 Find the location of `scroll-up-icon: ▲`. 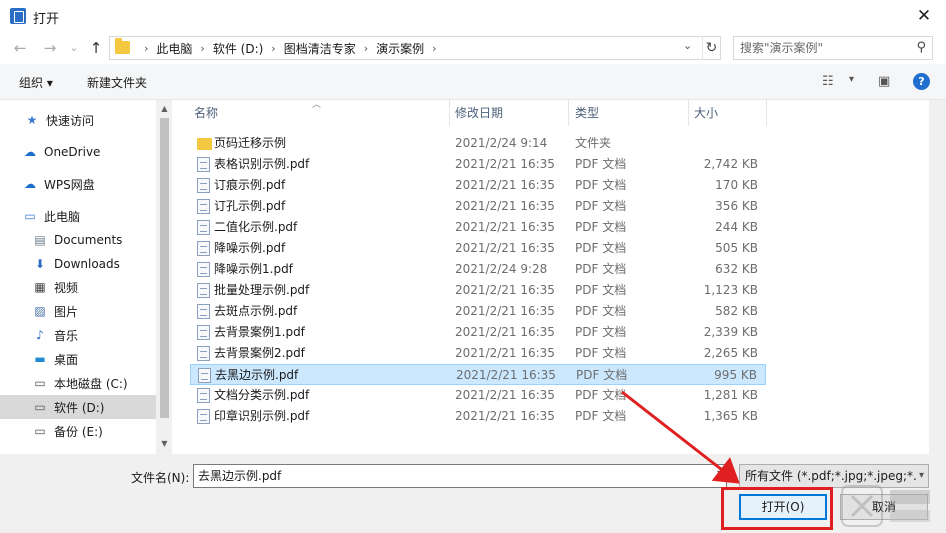

scroll-up-icon: ▲ is located at coordinates (164, 108).